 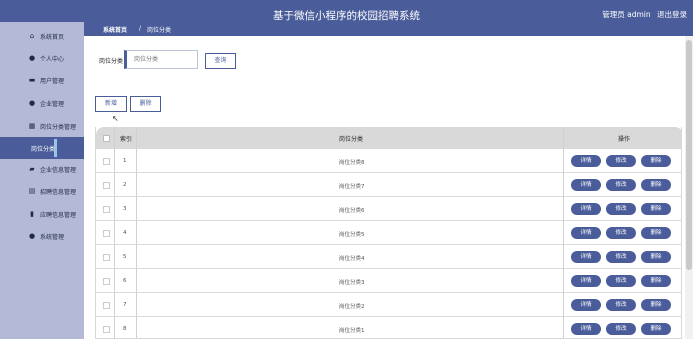 I want to click on breadcrumb-root: 系统首页, so click(x=115, y=29).